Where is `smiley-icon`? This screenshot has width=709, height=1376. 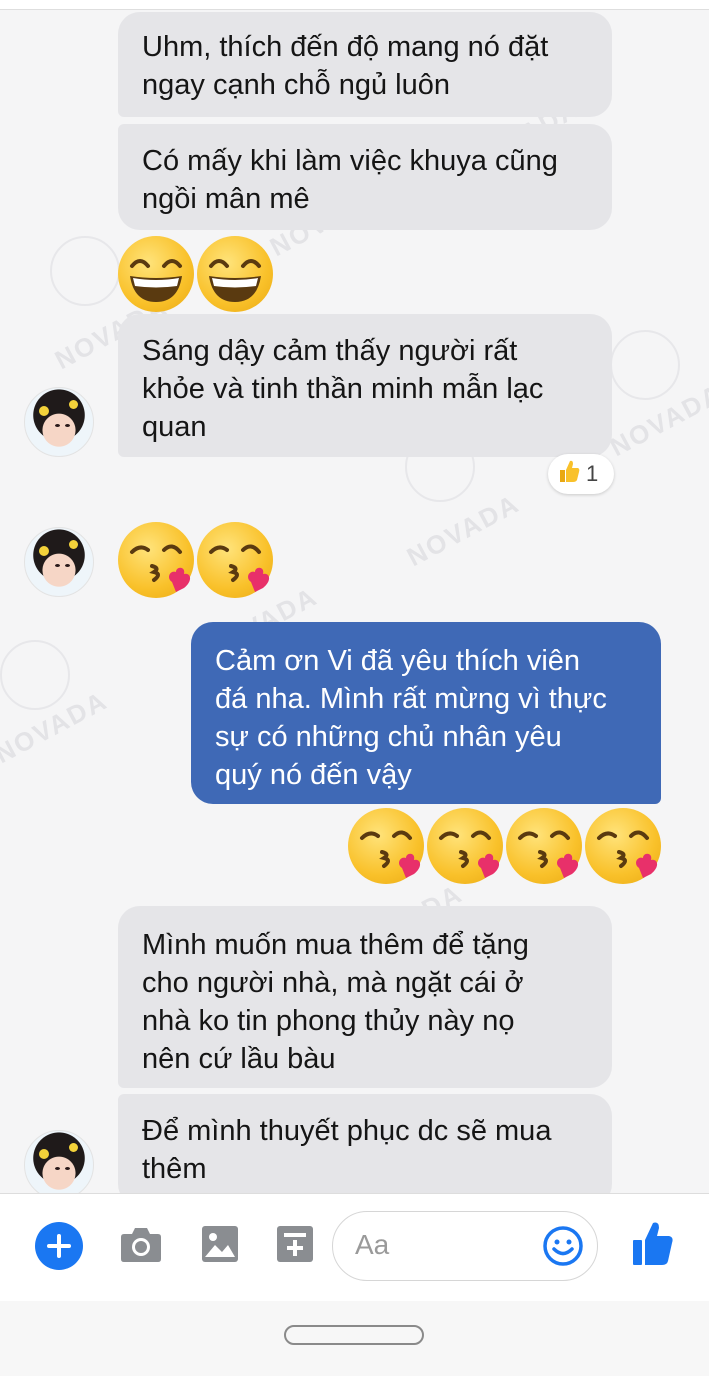
smiley-icon is located at coordinates (563, 1248).